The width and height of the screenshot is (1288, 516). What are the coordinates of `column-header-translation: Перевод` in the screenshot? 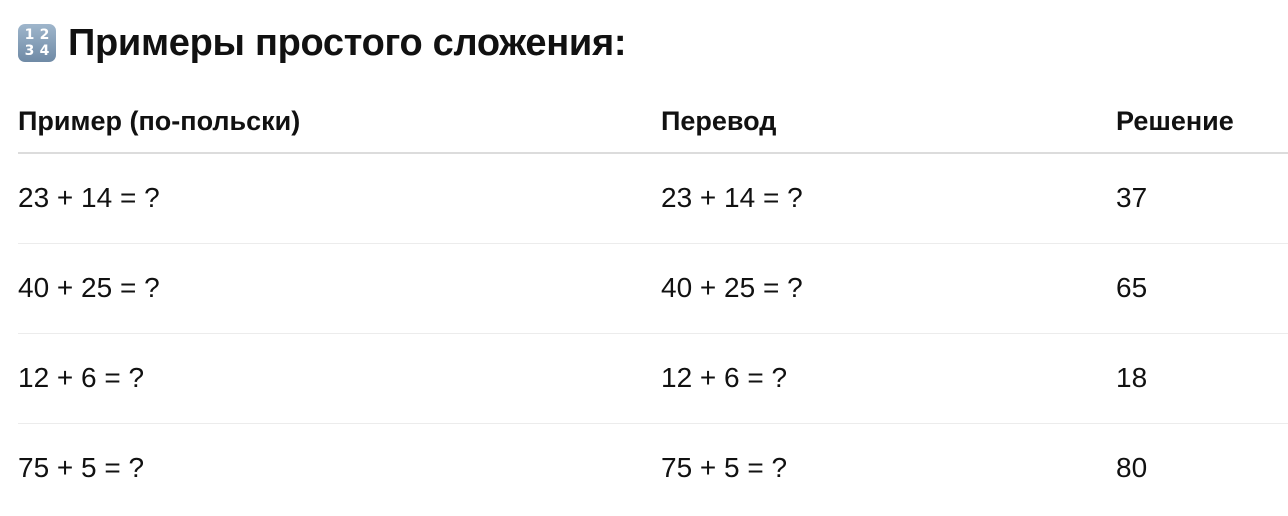 It's located at (719, 121).